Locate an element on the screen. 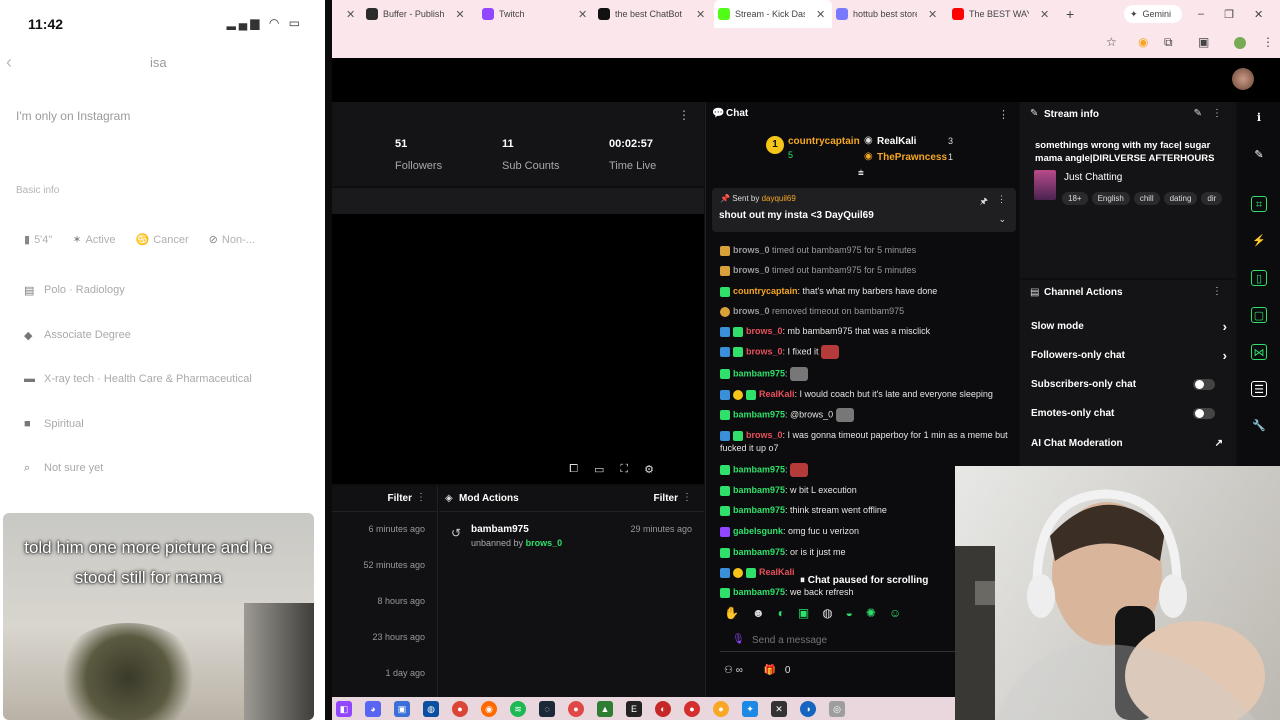 Image resolution: width=1280 pixels, height=720 pixels. slow-mode-row: Slow mode › is located at coordinates (1129, 326).